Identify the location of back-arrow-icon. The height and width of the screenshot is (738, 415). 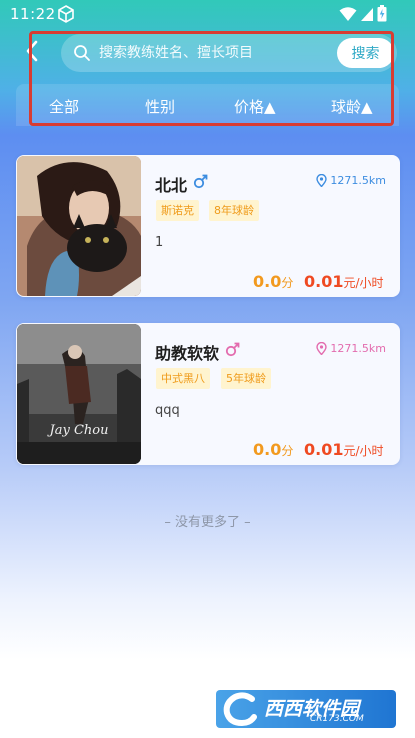
(32, 51).